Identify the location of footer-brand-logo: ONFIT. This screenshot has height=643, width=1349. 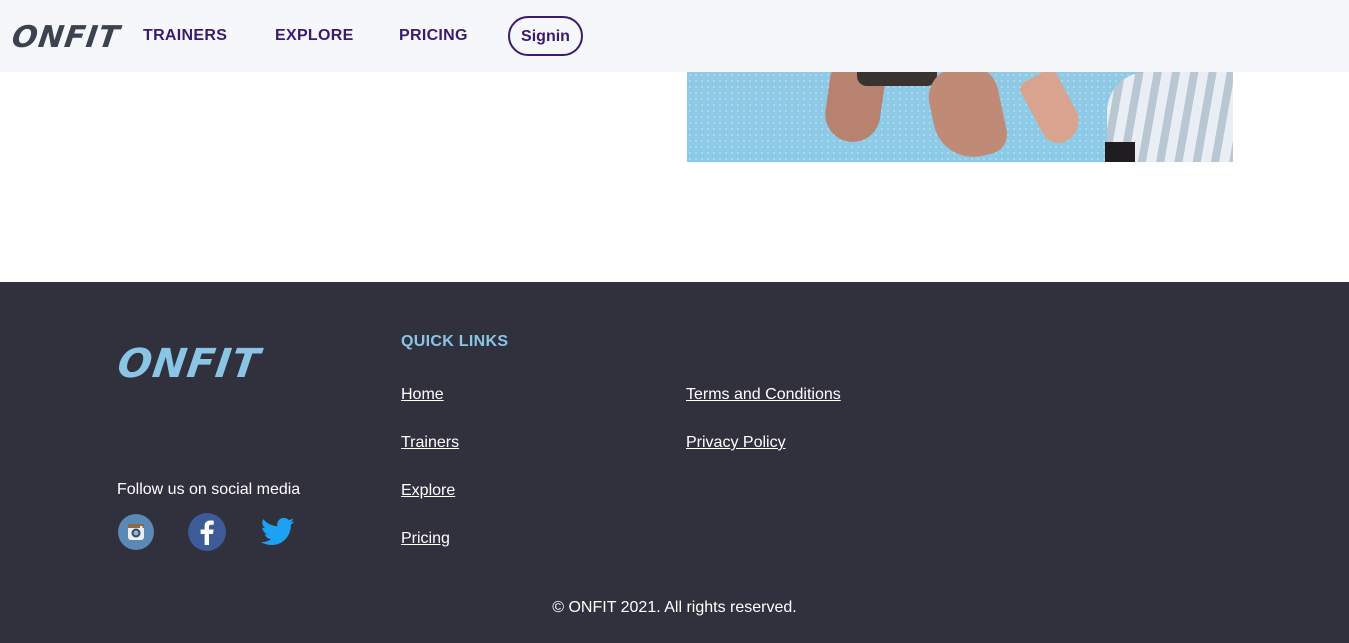
(189, 364).